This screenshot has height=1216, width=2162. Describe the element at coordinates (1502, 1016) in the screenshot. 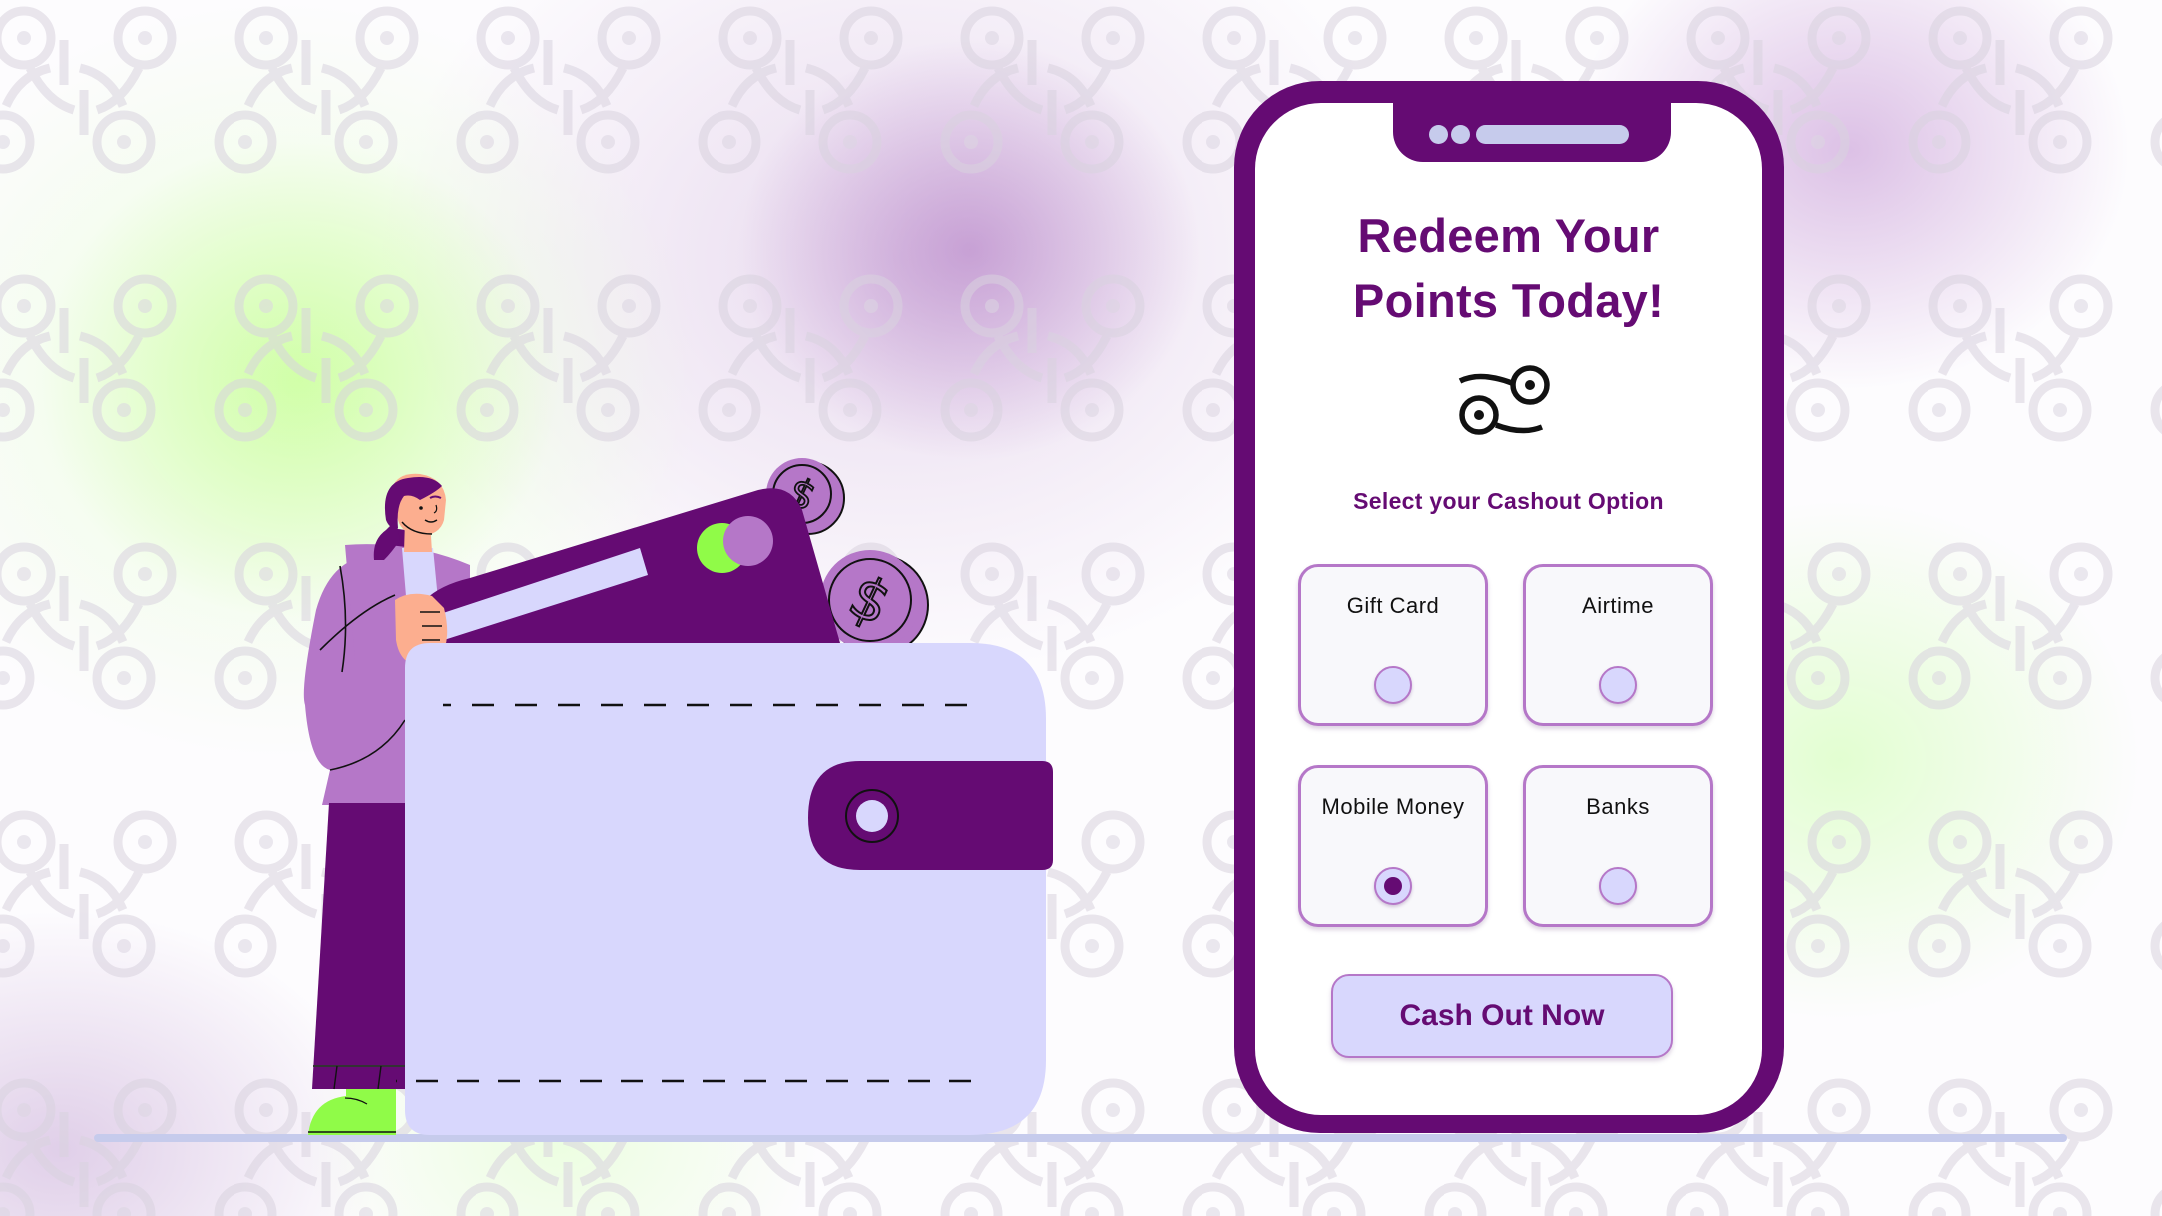

I see `cash-out-button: Cash Out Now` at that location.